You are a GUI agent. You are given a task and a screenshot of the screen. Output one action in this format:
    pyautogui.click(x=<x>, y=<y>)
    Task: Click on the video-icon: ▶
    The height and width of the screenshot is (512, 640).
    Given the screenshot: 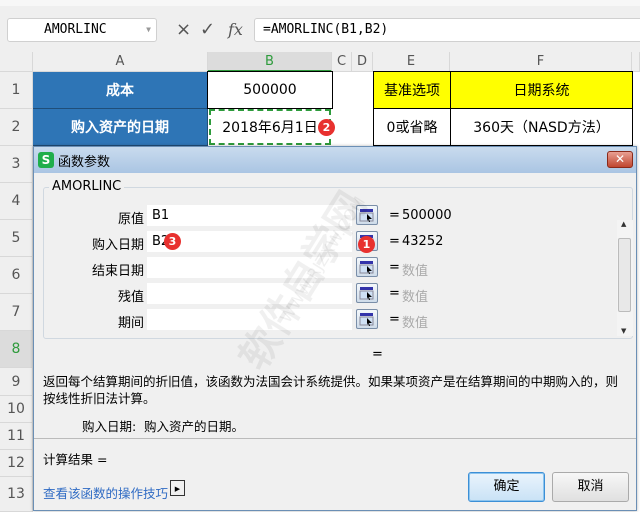 What is the action you would take?
    pyautogui.click(x=177, y=488)
    